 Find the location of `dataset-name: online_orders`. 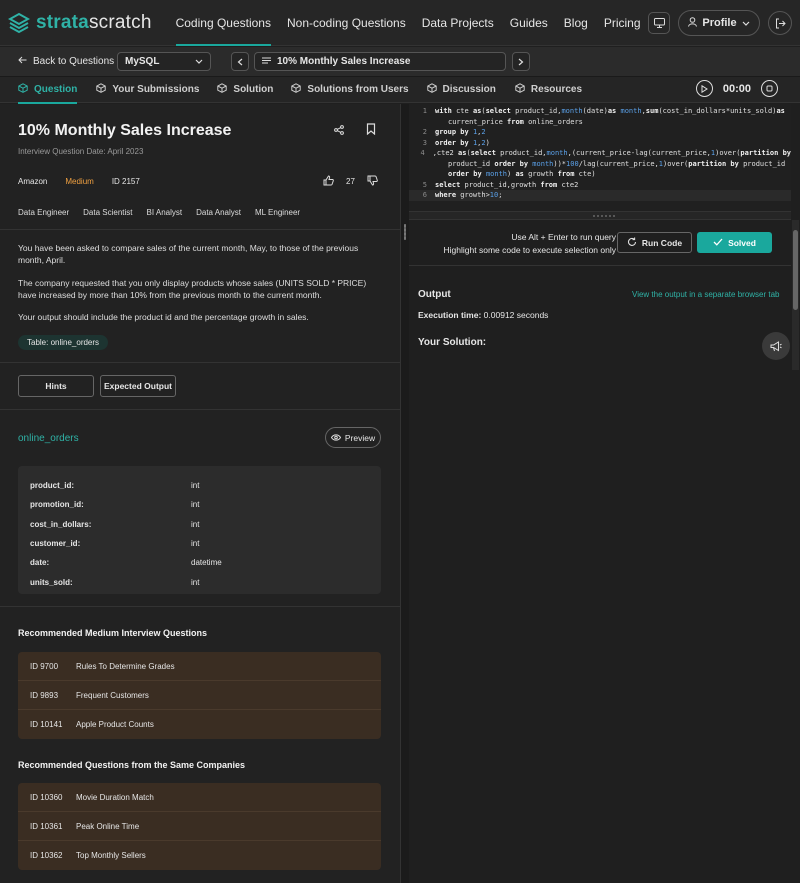

dataset-name: online_orders is located at coordinates (48, 438).